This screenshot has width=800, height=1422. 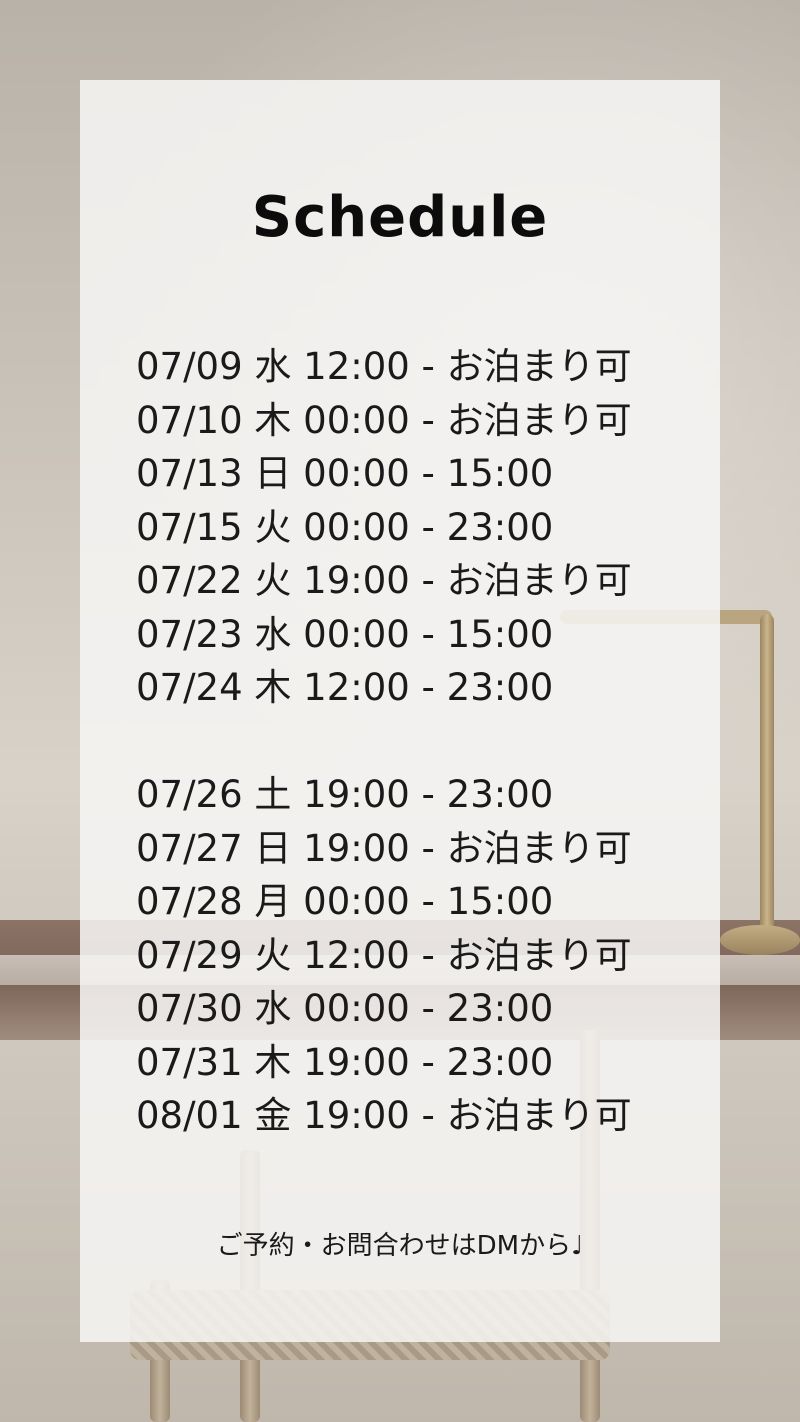 I want to click on schedule-row: 08/01 金 19:00 - お泊まり可, so click(x=384, y=1115).